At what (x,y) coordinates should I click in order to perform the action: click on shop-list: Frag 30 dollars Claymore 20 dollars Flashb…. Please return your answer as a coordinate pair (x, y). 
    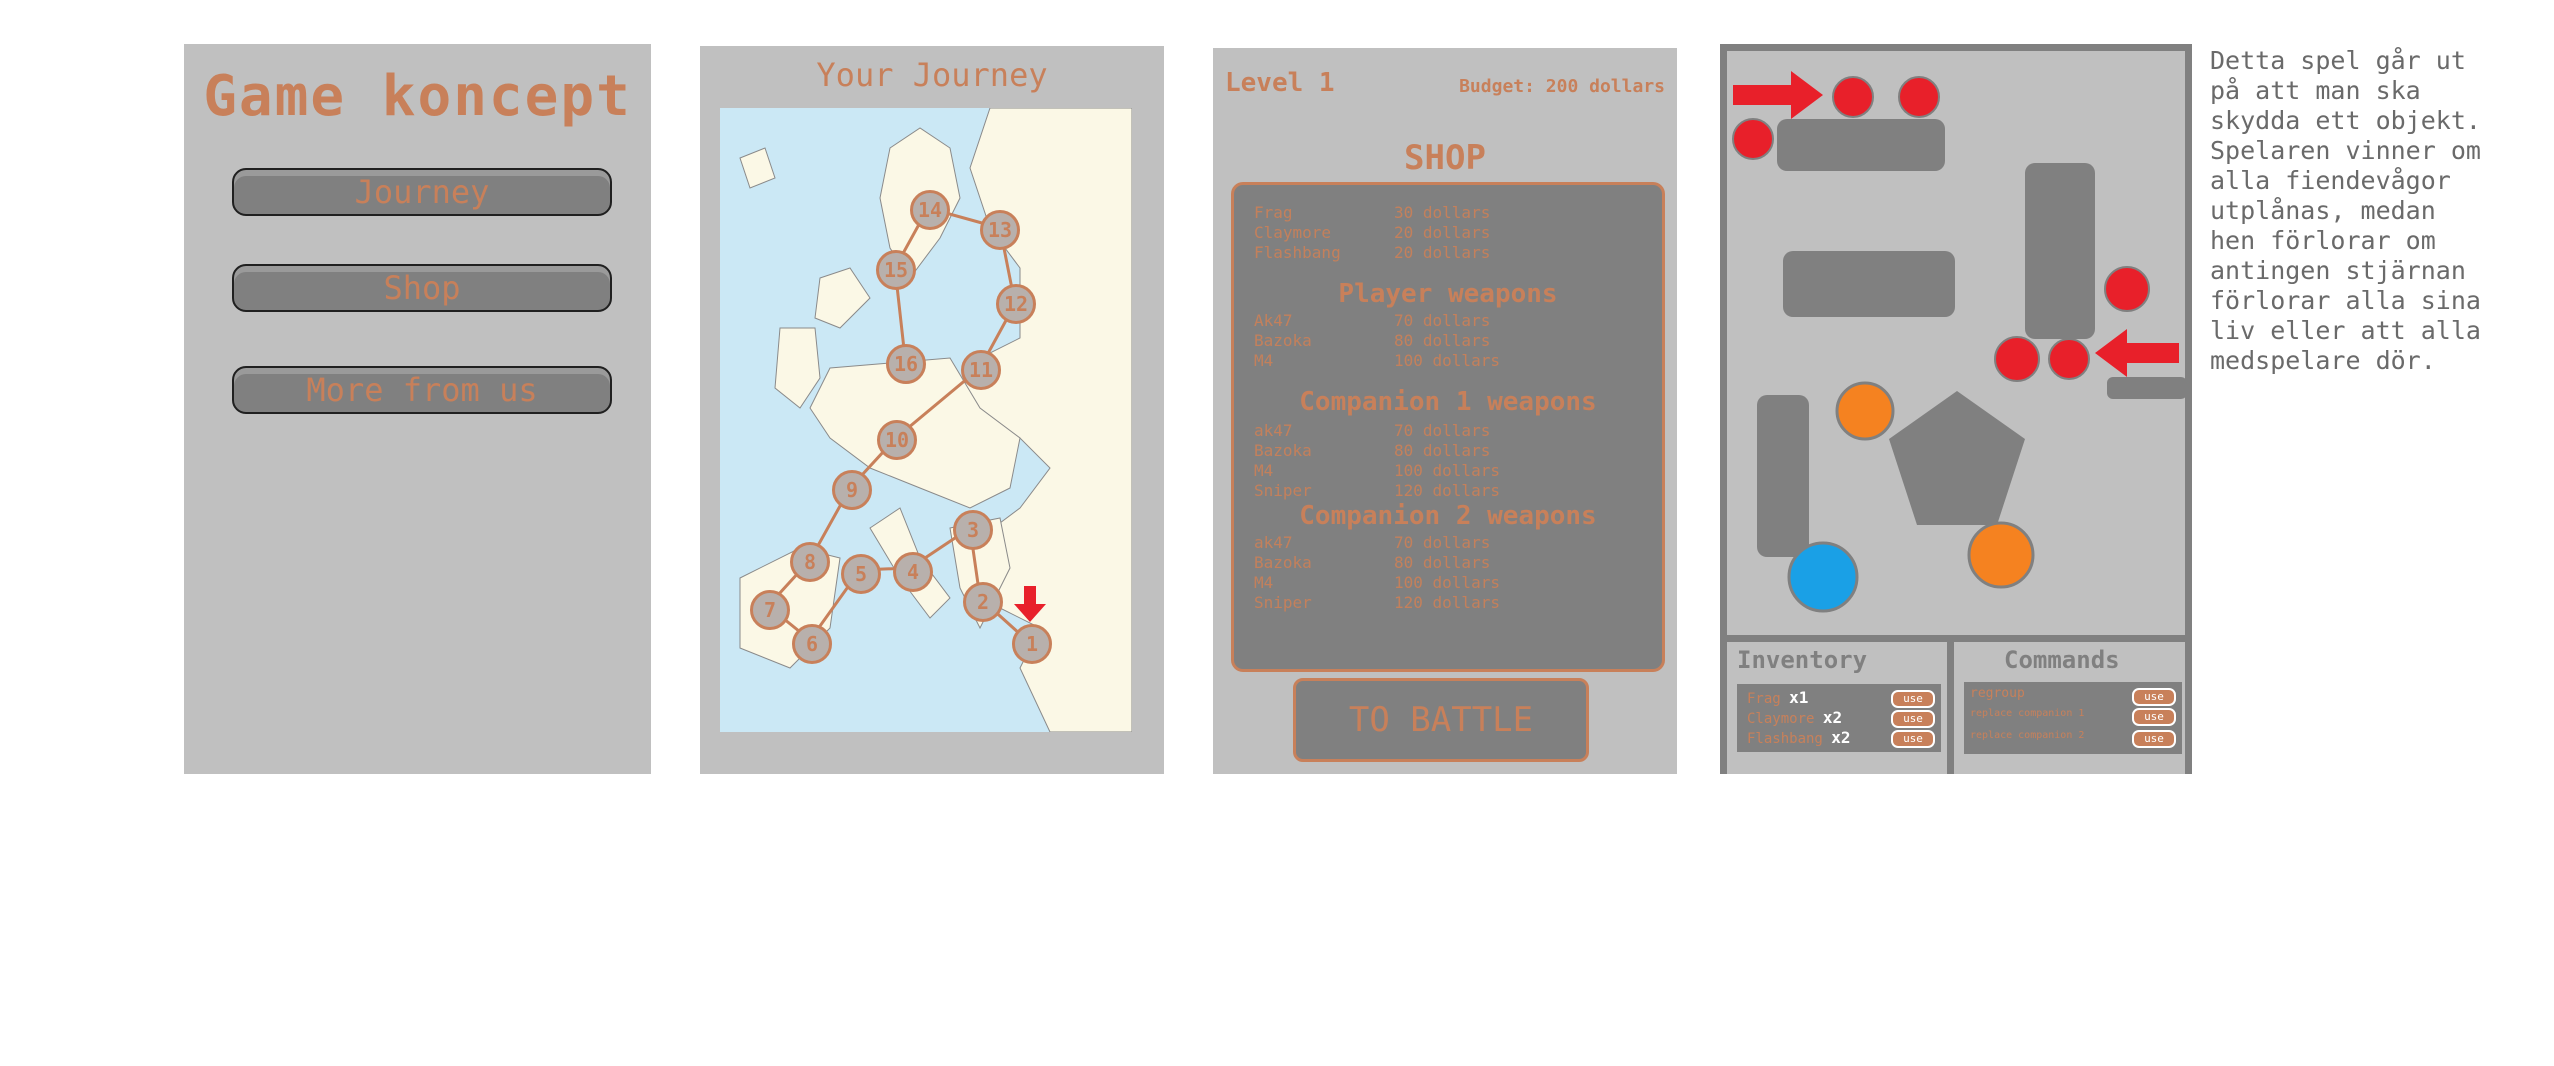
    Looking at the image, I should click on (1448, 427).